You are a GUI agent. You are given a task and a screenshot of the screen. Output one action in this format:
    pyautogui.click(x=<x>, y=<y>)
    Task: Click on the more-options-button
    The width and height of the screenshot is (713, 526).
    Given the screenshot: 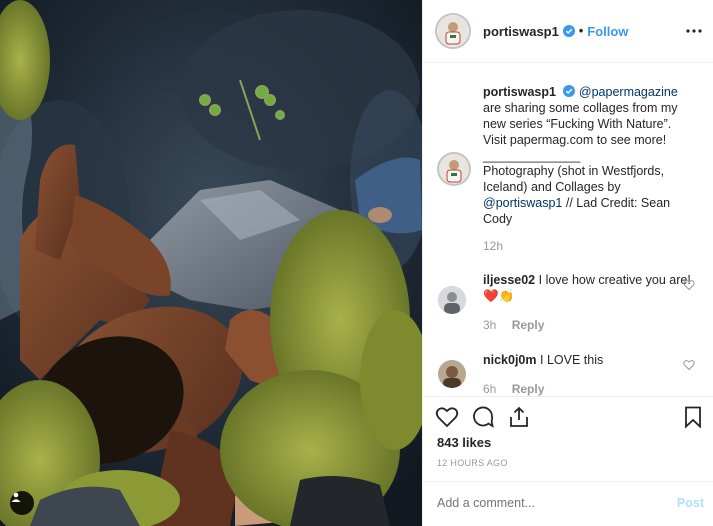 What is the action you would take?
    pyautogui.click(x=694, y=31)
    